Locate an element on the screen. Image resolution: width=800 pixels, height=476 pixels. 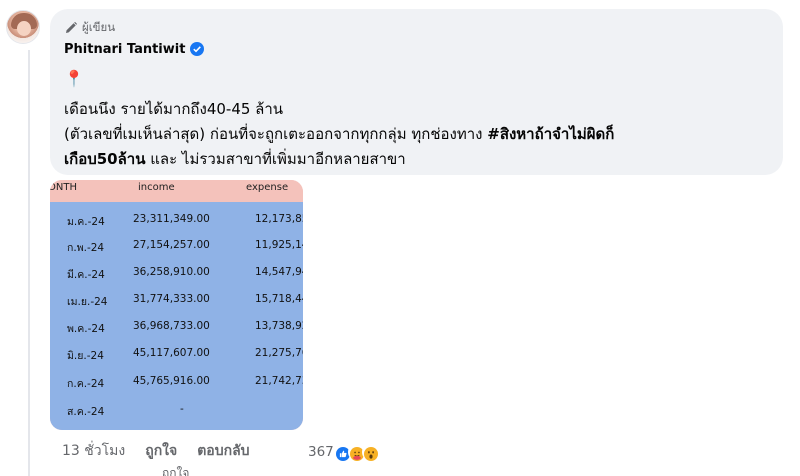
table-row: เม.ย.-24 31,774,333.00 15,718,445 is located at coordinates (176, 300).